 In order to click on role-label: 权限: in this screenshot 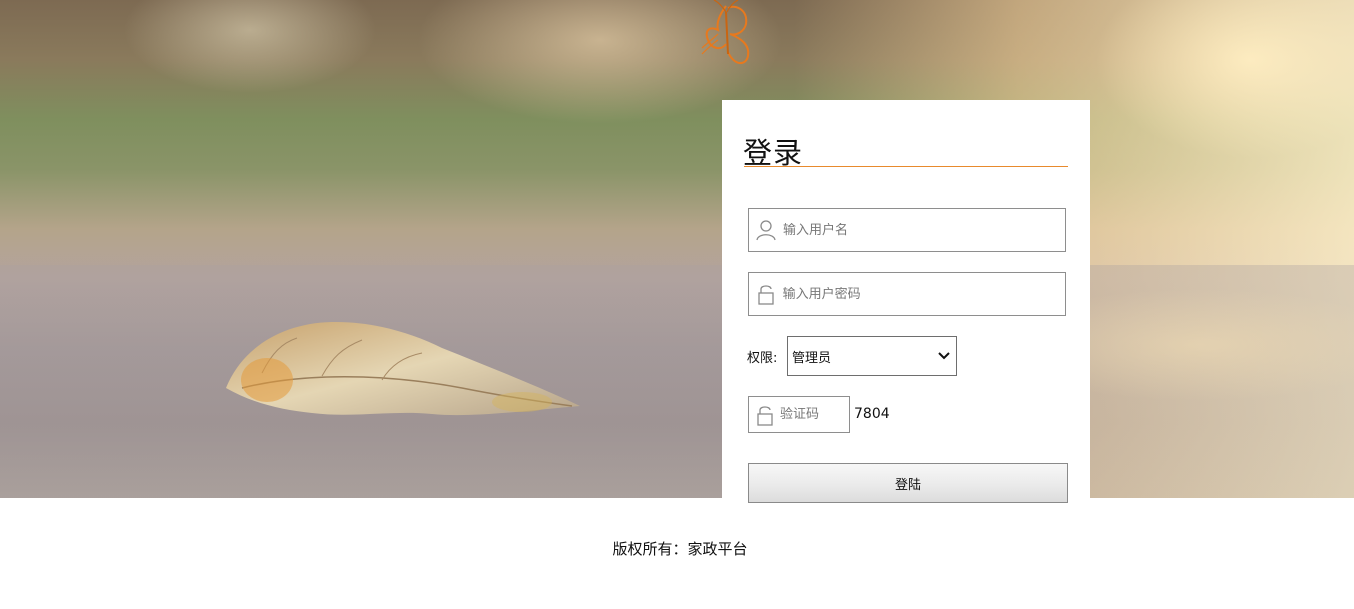, I will do `click(762, 358)`.